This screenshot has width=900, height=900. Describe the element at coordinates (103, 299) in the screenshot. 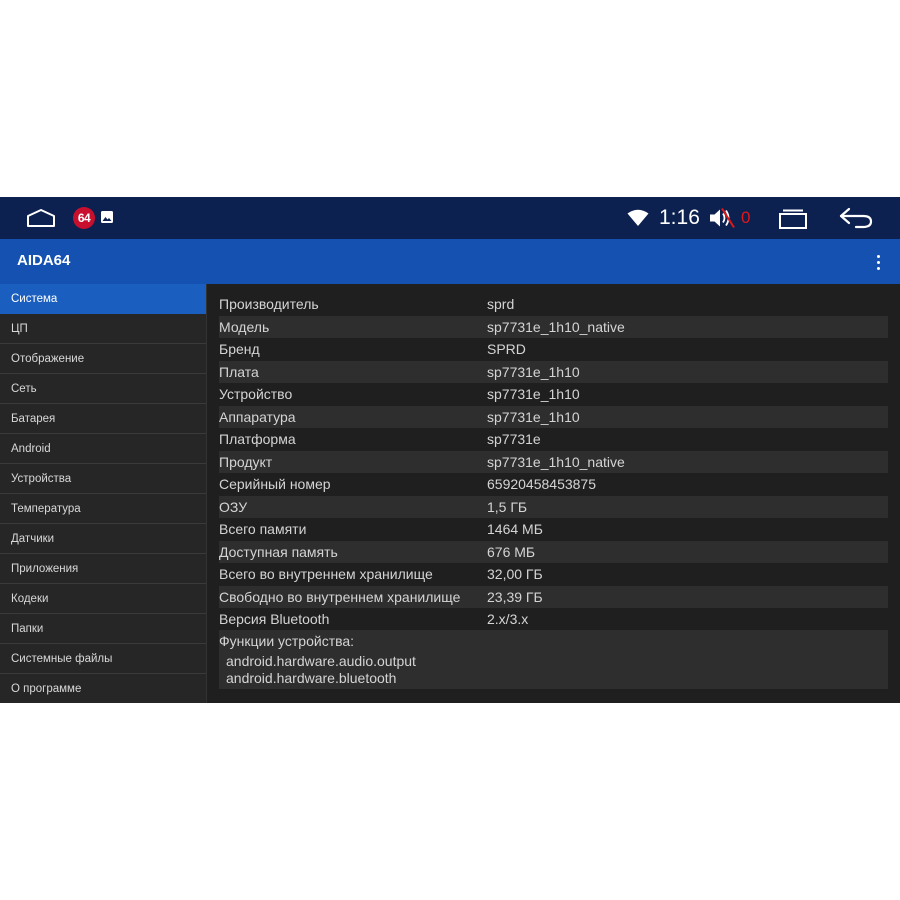

I see `sidebar-item-system: Система` at that location.